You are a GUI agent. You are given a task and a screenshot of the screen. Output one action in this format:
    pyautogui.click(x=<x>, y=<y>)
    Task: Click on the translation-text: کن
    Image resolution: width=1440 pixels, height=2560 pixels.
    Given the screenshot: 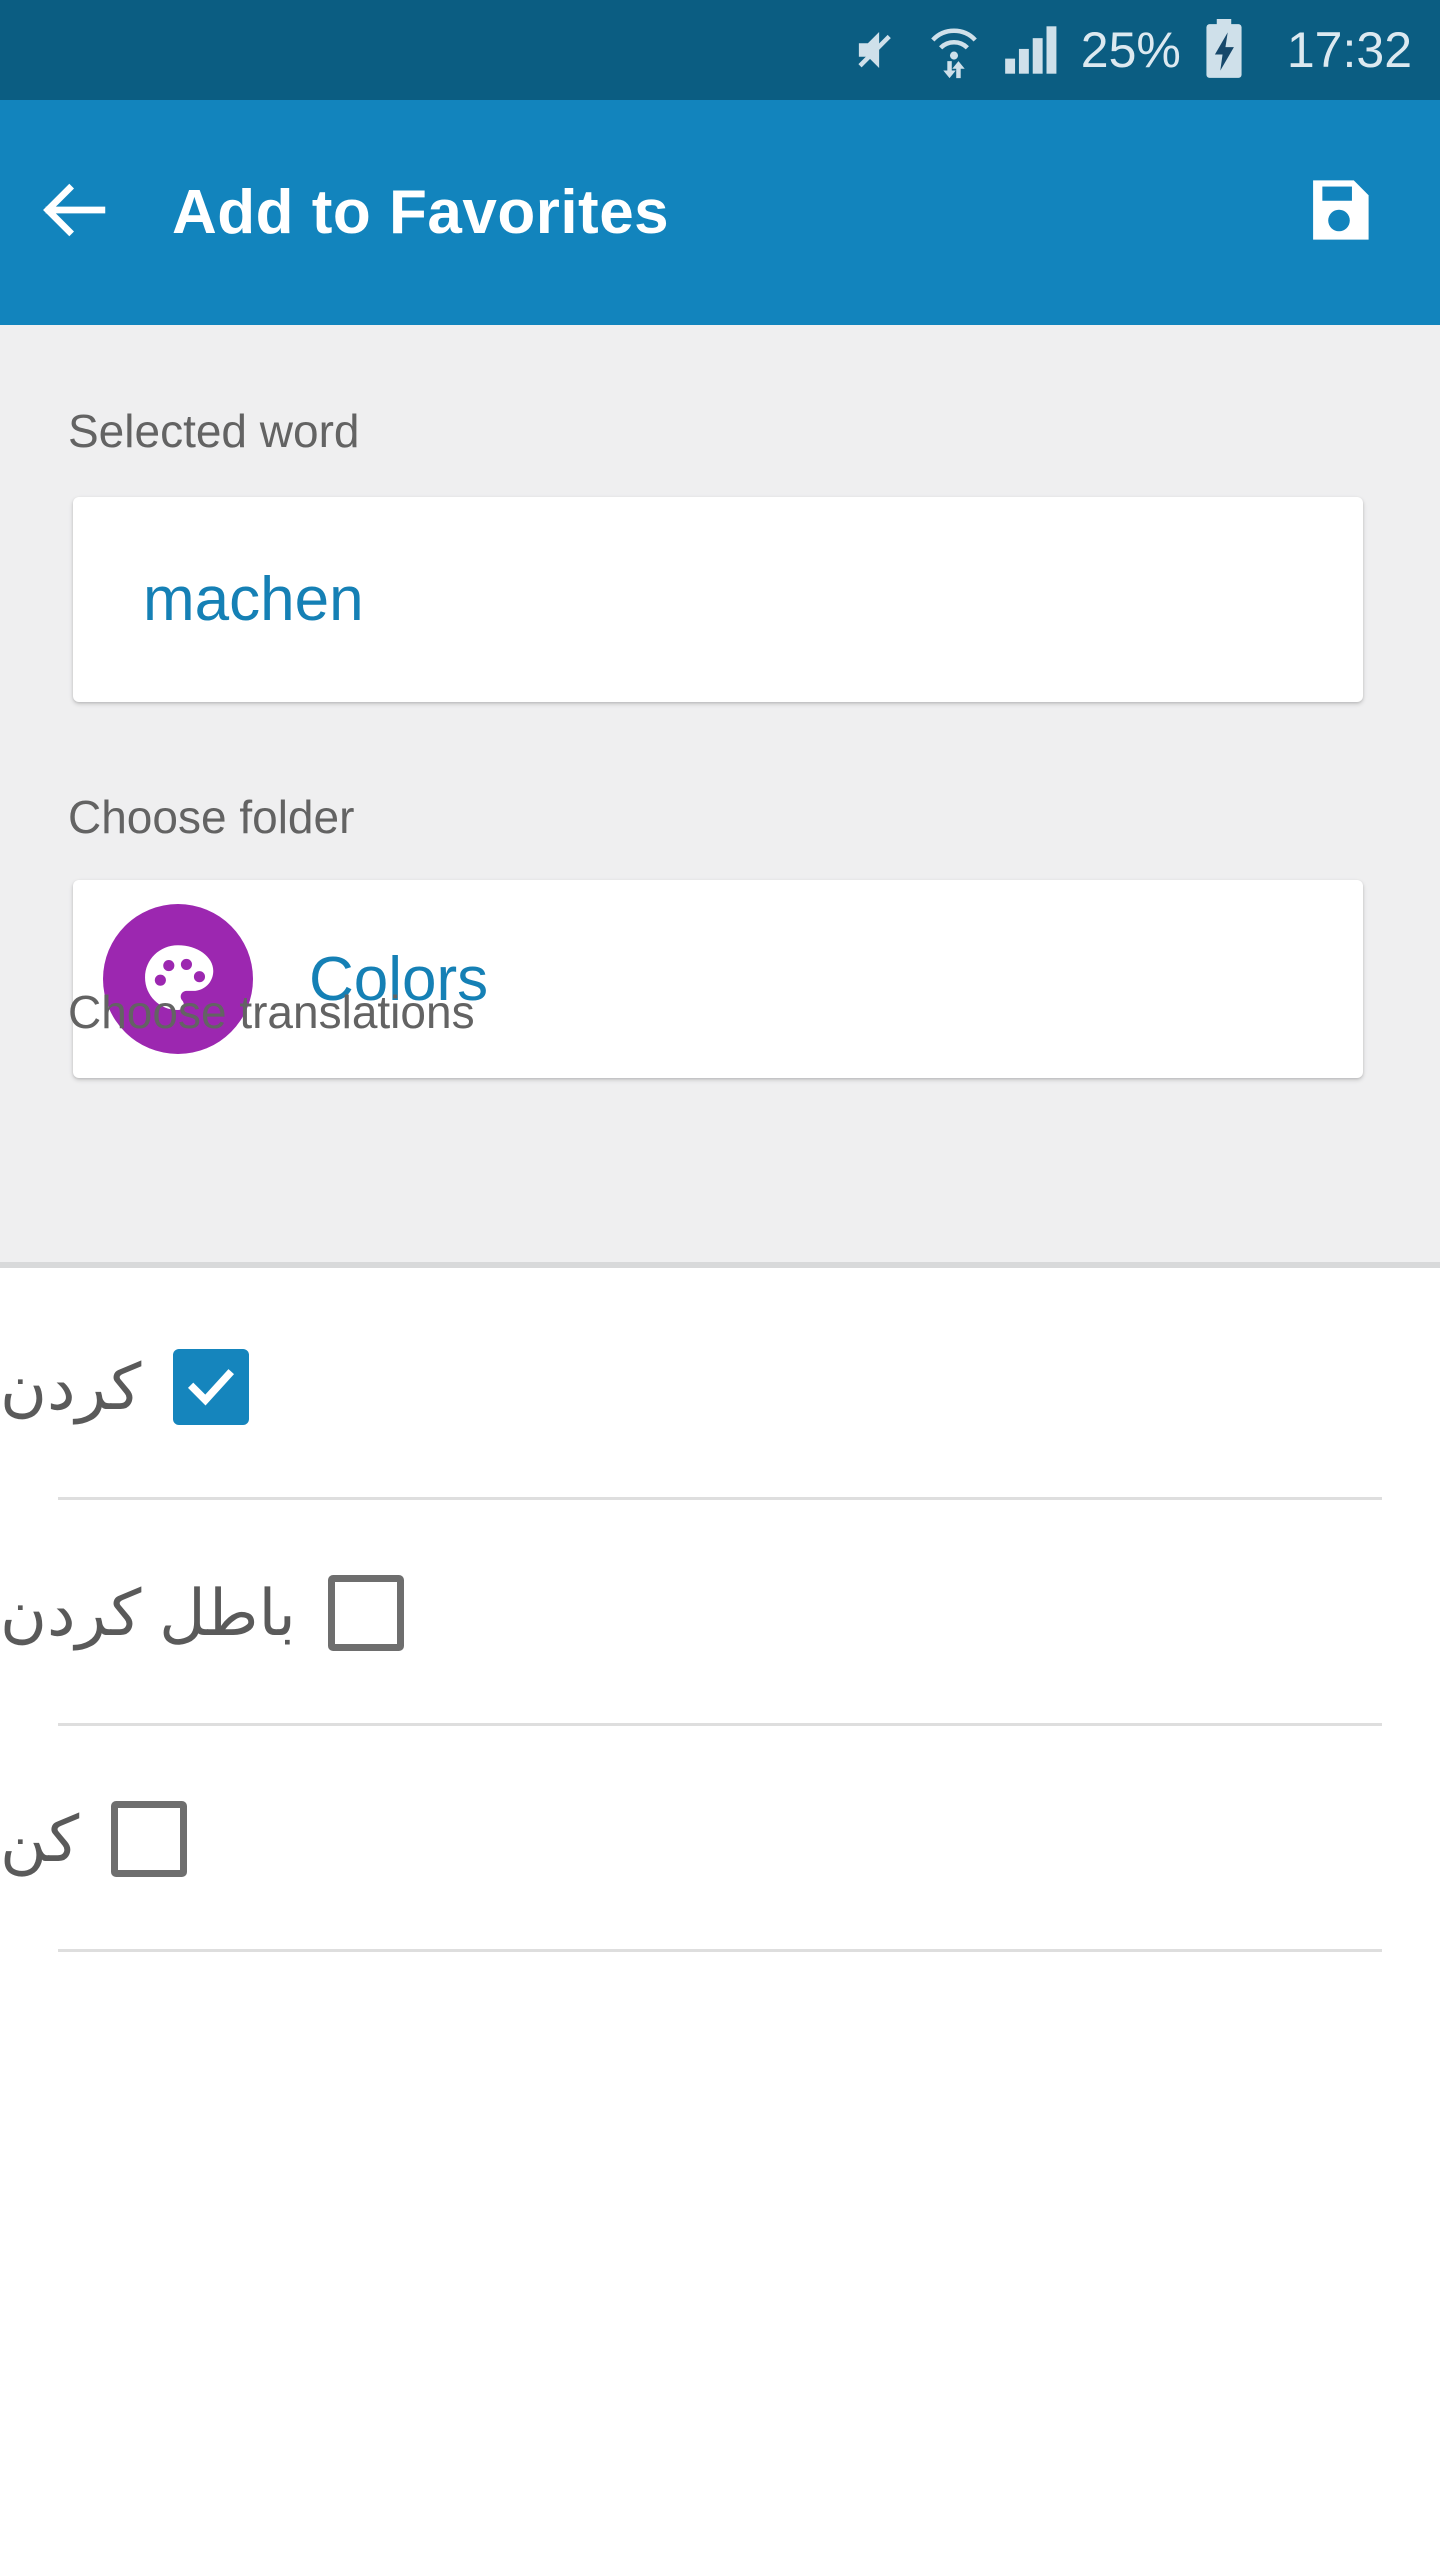 What is the action you would take?
    pyautogui.click(x=40, y=1838)
    